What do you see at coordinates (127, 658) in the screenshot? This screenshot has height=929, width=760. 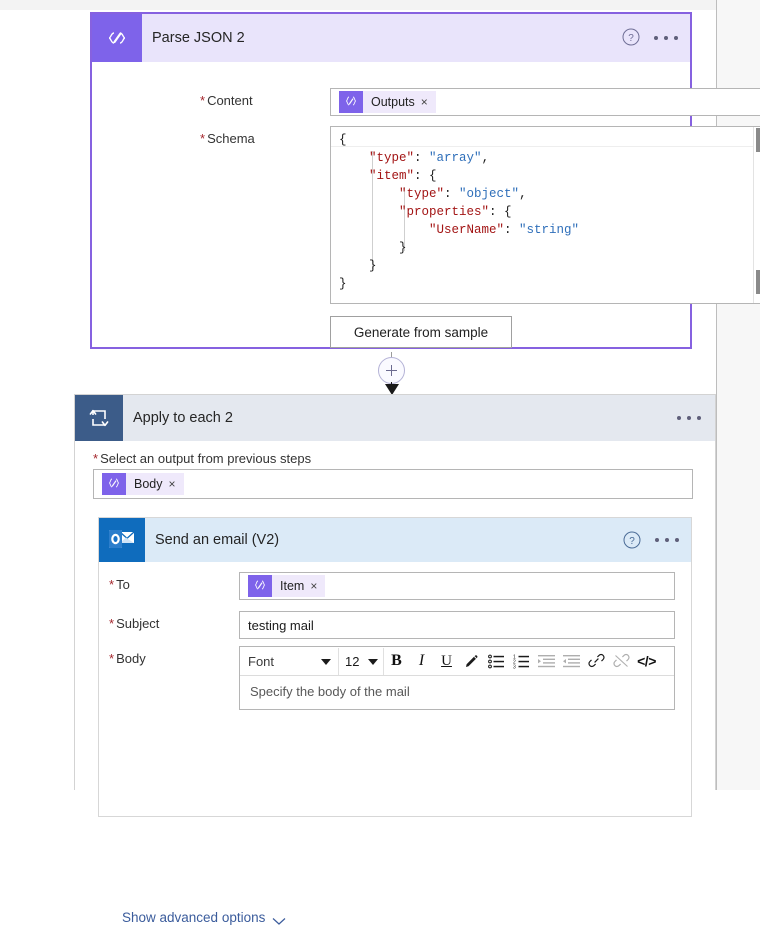 I see `body-label: * Body` at bounding box center [127, 658].